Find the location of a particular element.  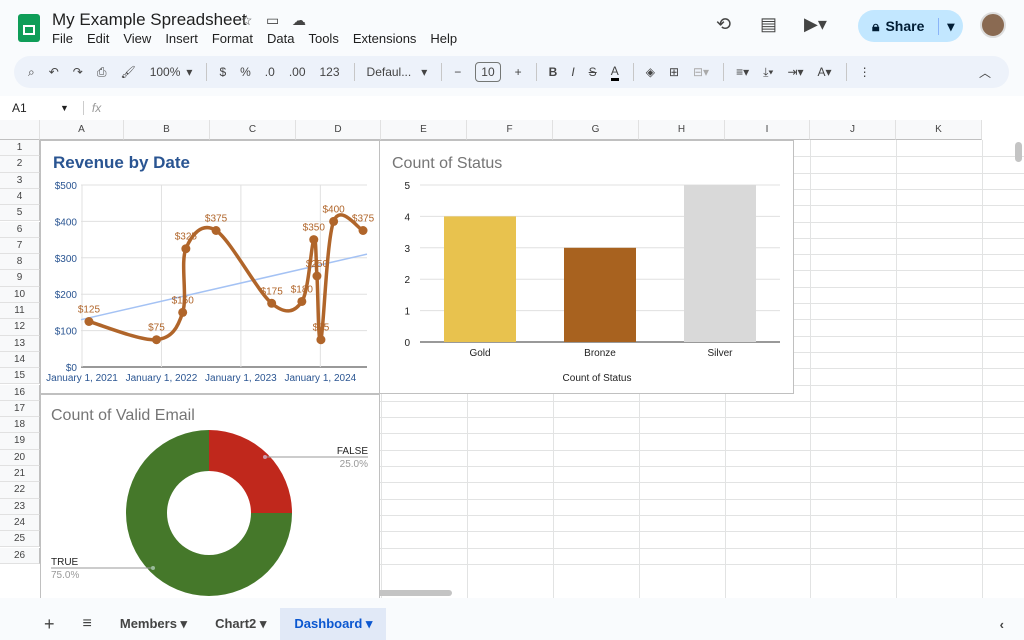

star-icon: ☆ is located at coordinates (246, 20).